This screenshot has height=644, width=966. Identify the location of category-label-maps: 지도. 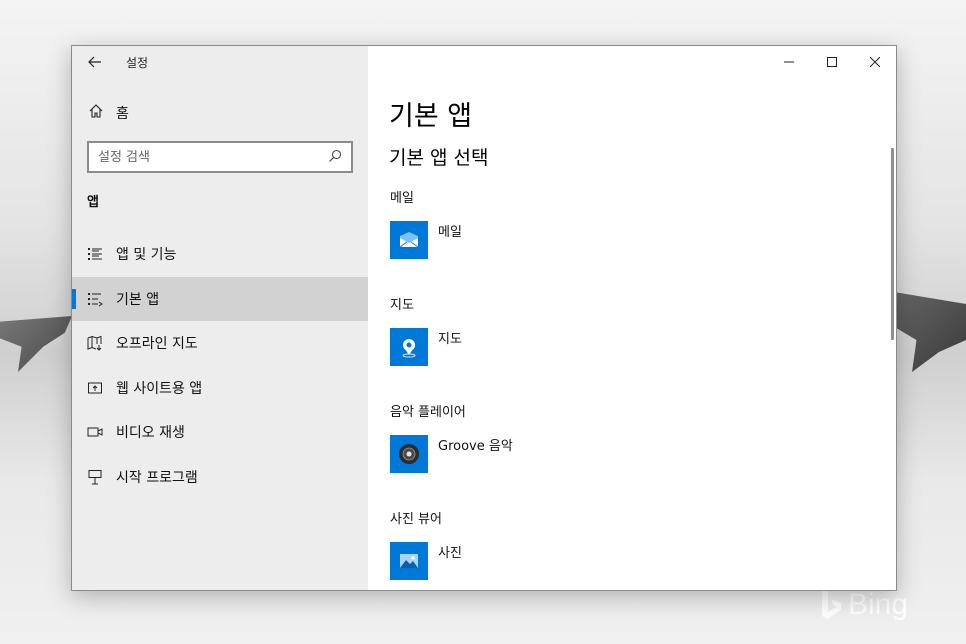
(402, 305).